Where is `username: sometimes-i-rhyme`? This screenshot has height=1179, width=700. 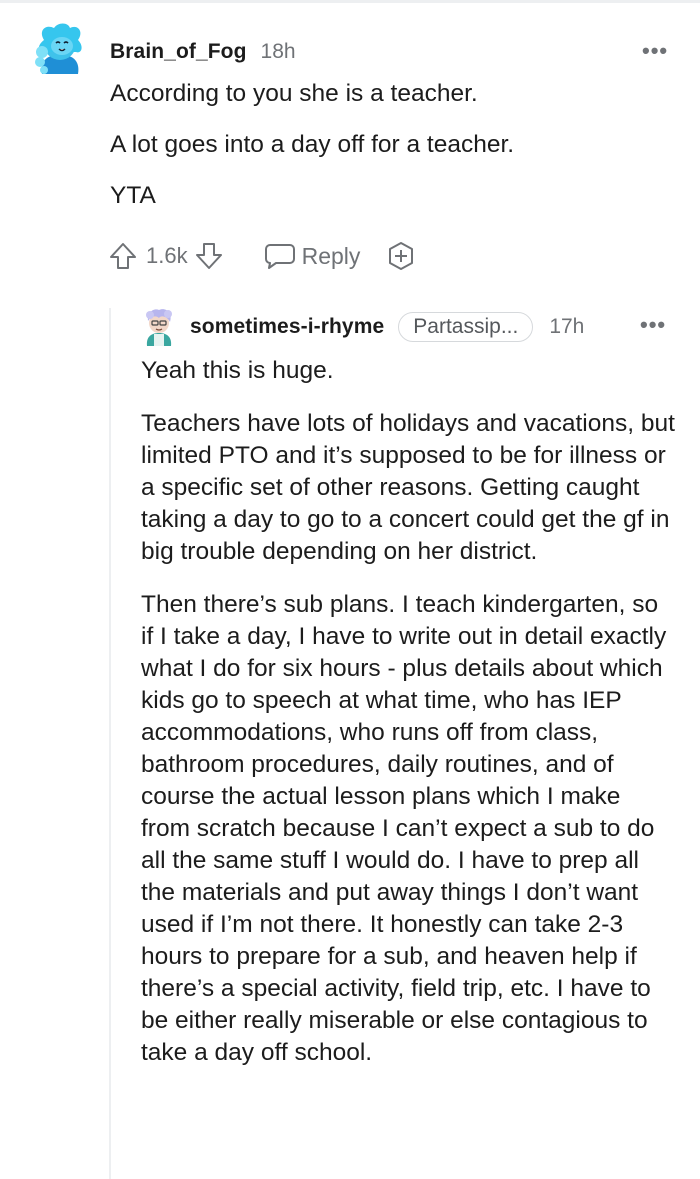 username: sometimes-i-rhyme is located at coordinates (287, 327).